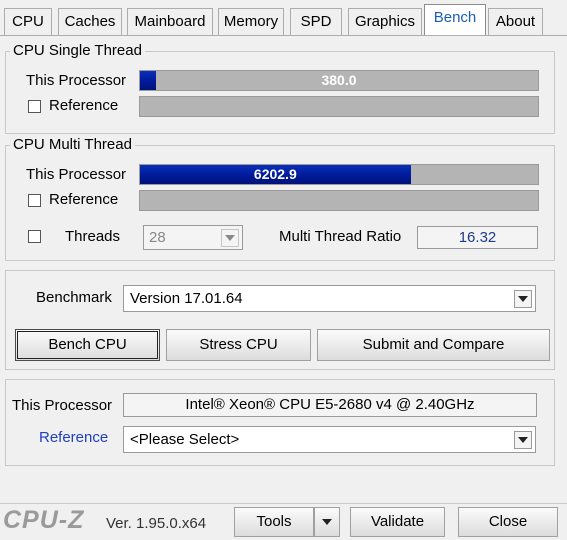  What do you see at coordinates (170, 21) in the screenshot?
I see `tab-mainboard: Mainboard` at bounding box center [170, 21].